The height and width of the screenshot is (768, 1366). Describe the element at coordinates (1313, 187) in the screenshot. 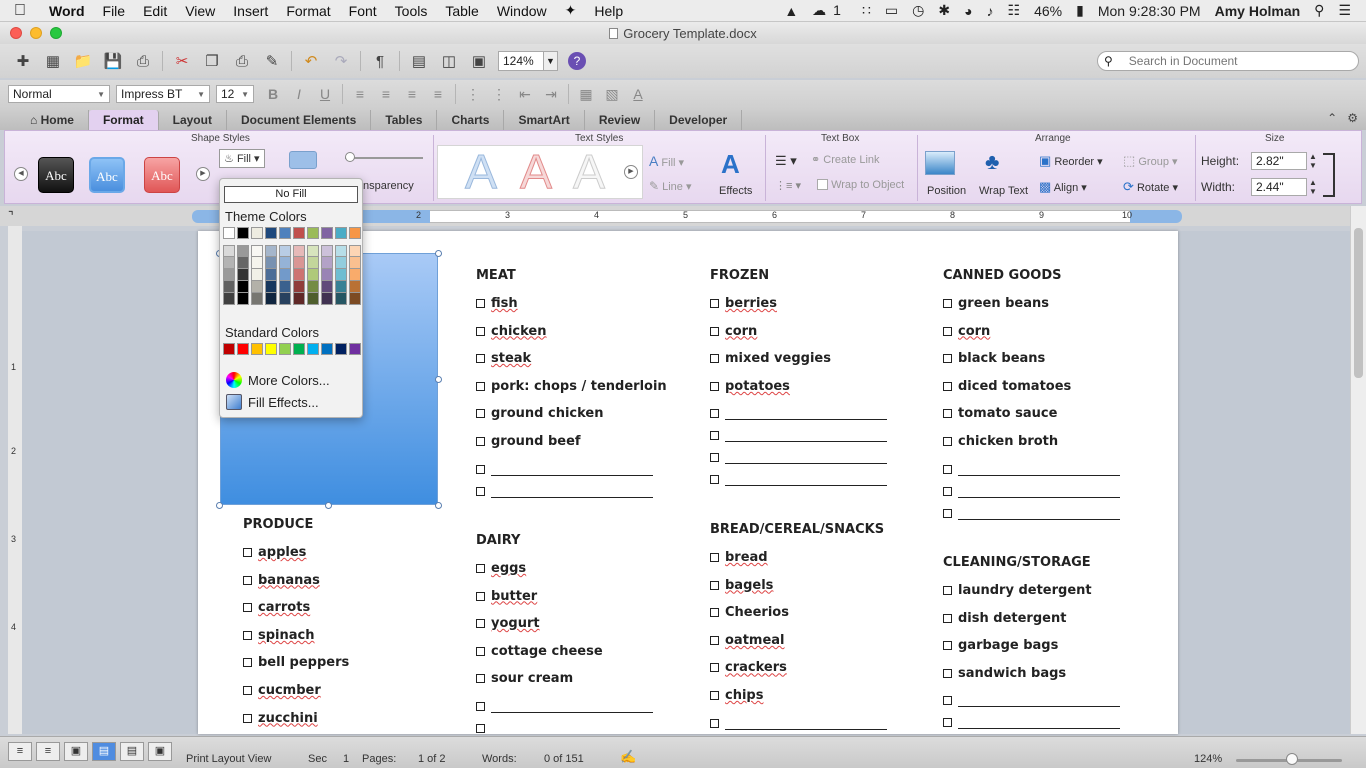

I see `width-stepper-icon: ▲ ▼` at that location.